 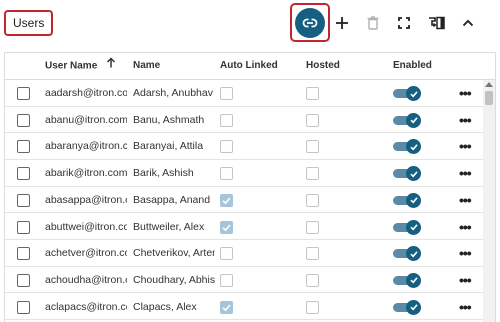 I want to click on link-button, so click(x=310, y=22).